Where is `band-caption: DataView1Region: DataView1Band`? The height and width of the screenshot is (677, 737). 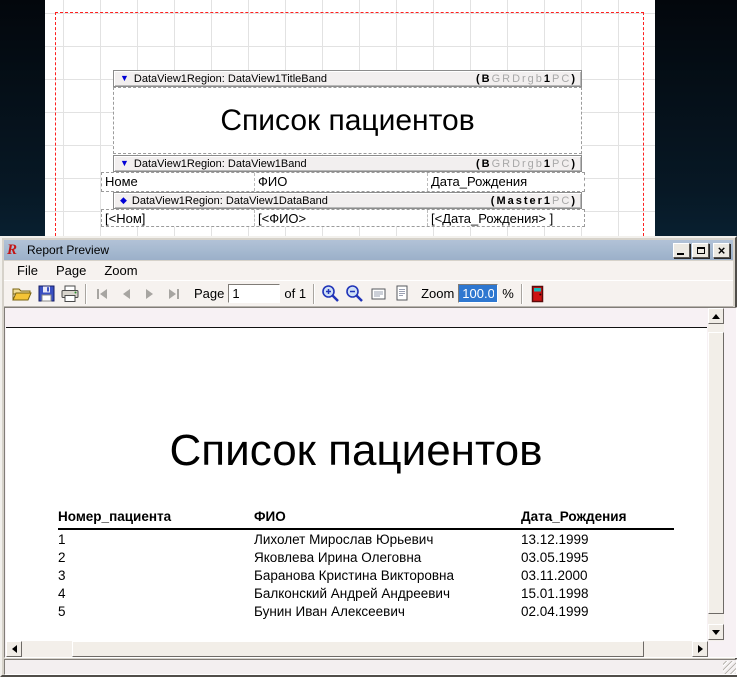 band-caption: DataView1Region: DataView1Band is located at coordinates (220, 163).